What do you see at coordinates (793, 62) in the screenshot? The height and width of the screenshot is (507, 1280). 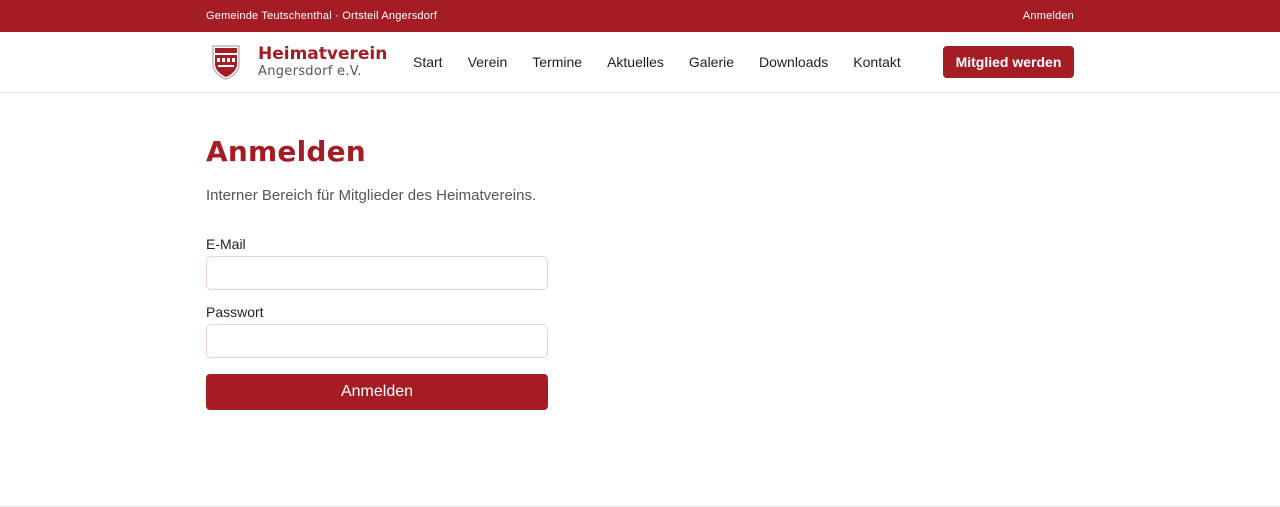 I see `nav-item-downloads: Downloads` at bounding box center [793, 62].